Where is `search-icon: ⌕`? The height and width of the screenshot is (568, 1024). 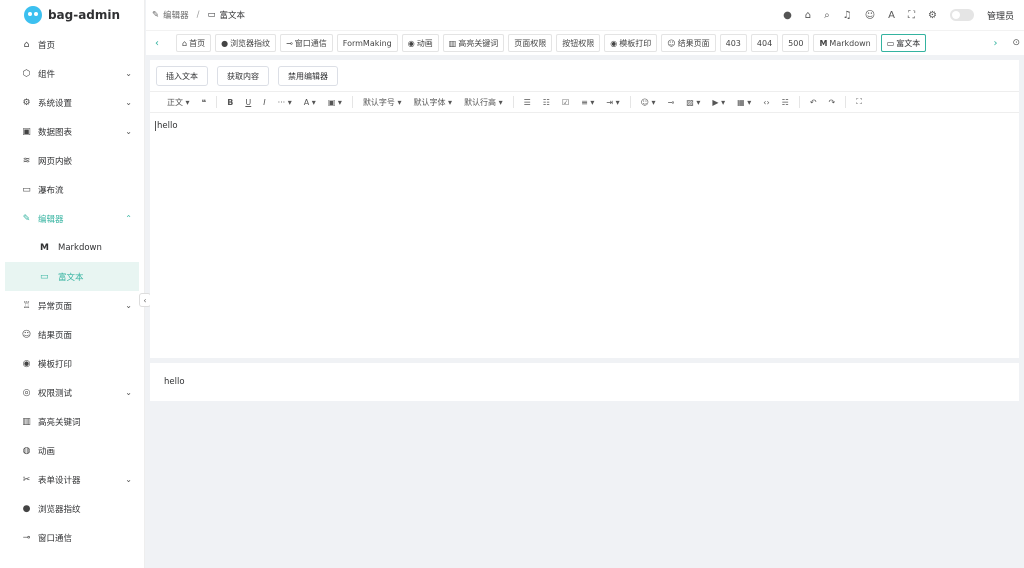 search-icon: ⌕ is located at coordinates (827, 15).